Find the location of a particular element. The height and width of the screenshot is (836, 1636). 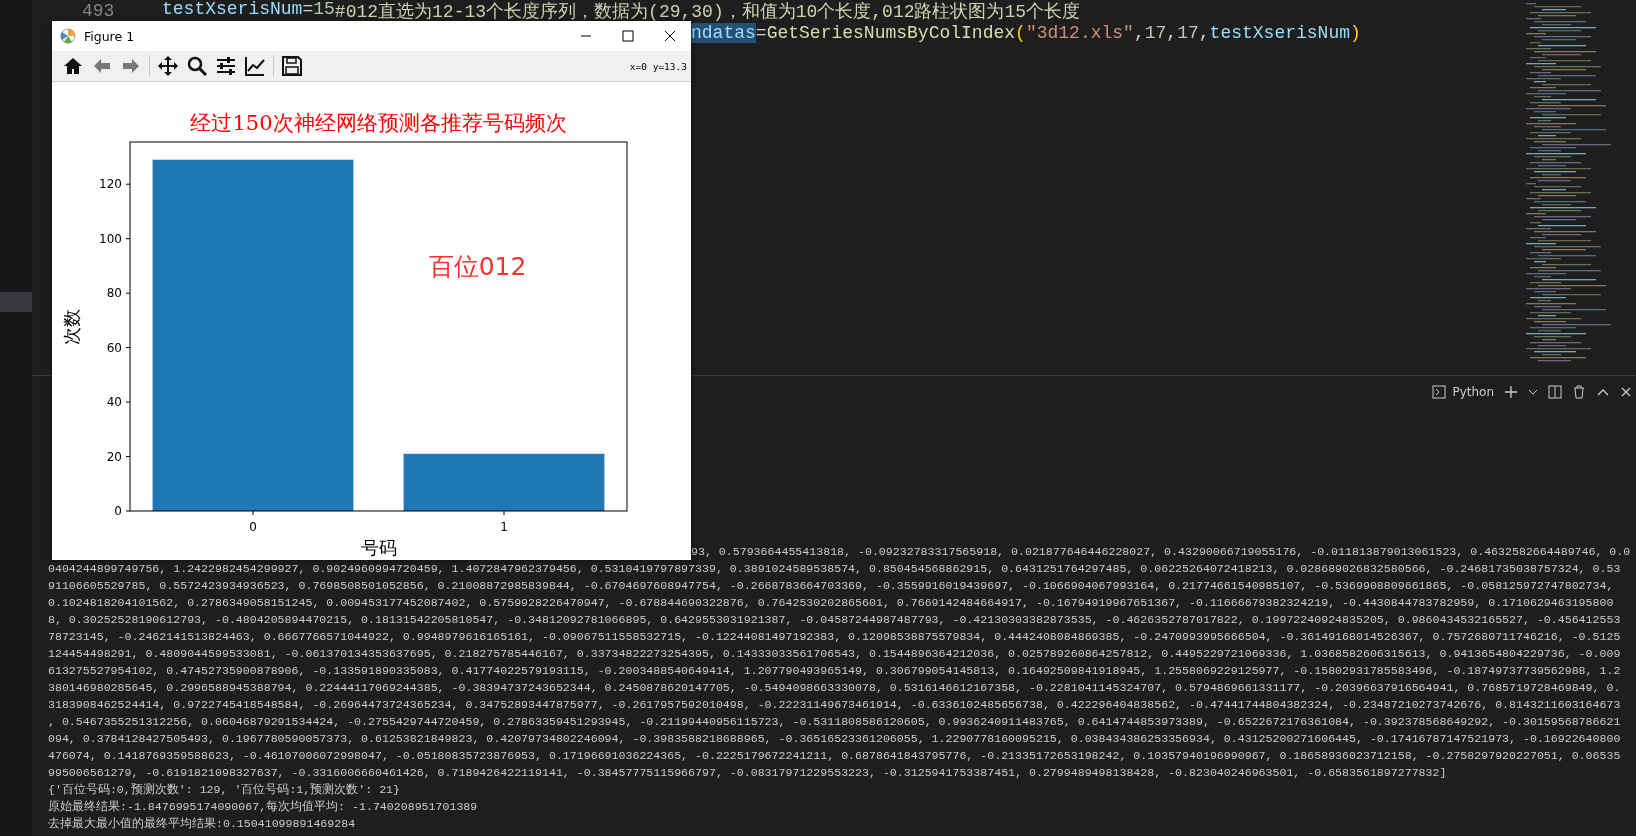

terminal-output-line: 094, 0.3784128427505493, 0.1967780590057373, 0.61253821849823, 0.42079734802246094, -0.3983588218688965, -0.36516523361206055, 1.2290778160095215, 0.038434386253356934, 0.43125200271606445, -0.17416787147521973, -0.16922640800 is located at coordinates (834, 739).